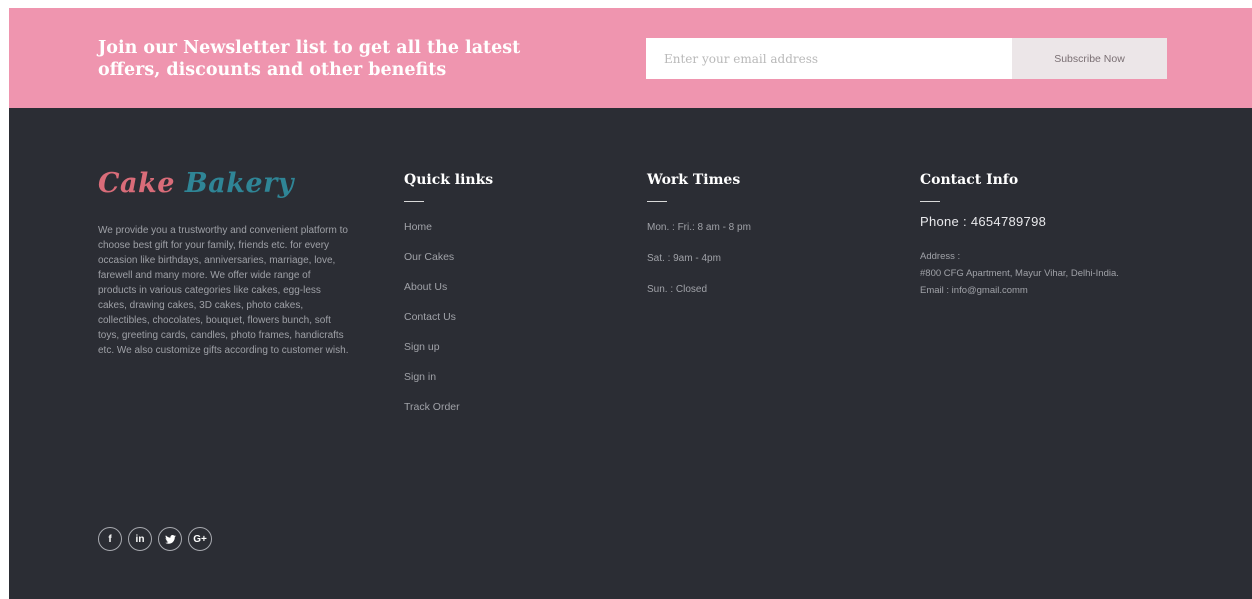 The width and height of the screenshot is (1252, 599). What do you see at coordinates (940, 256) in the screenshot?
I see `contact-address-label: Address :` at bounding box center [940, 256].